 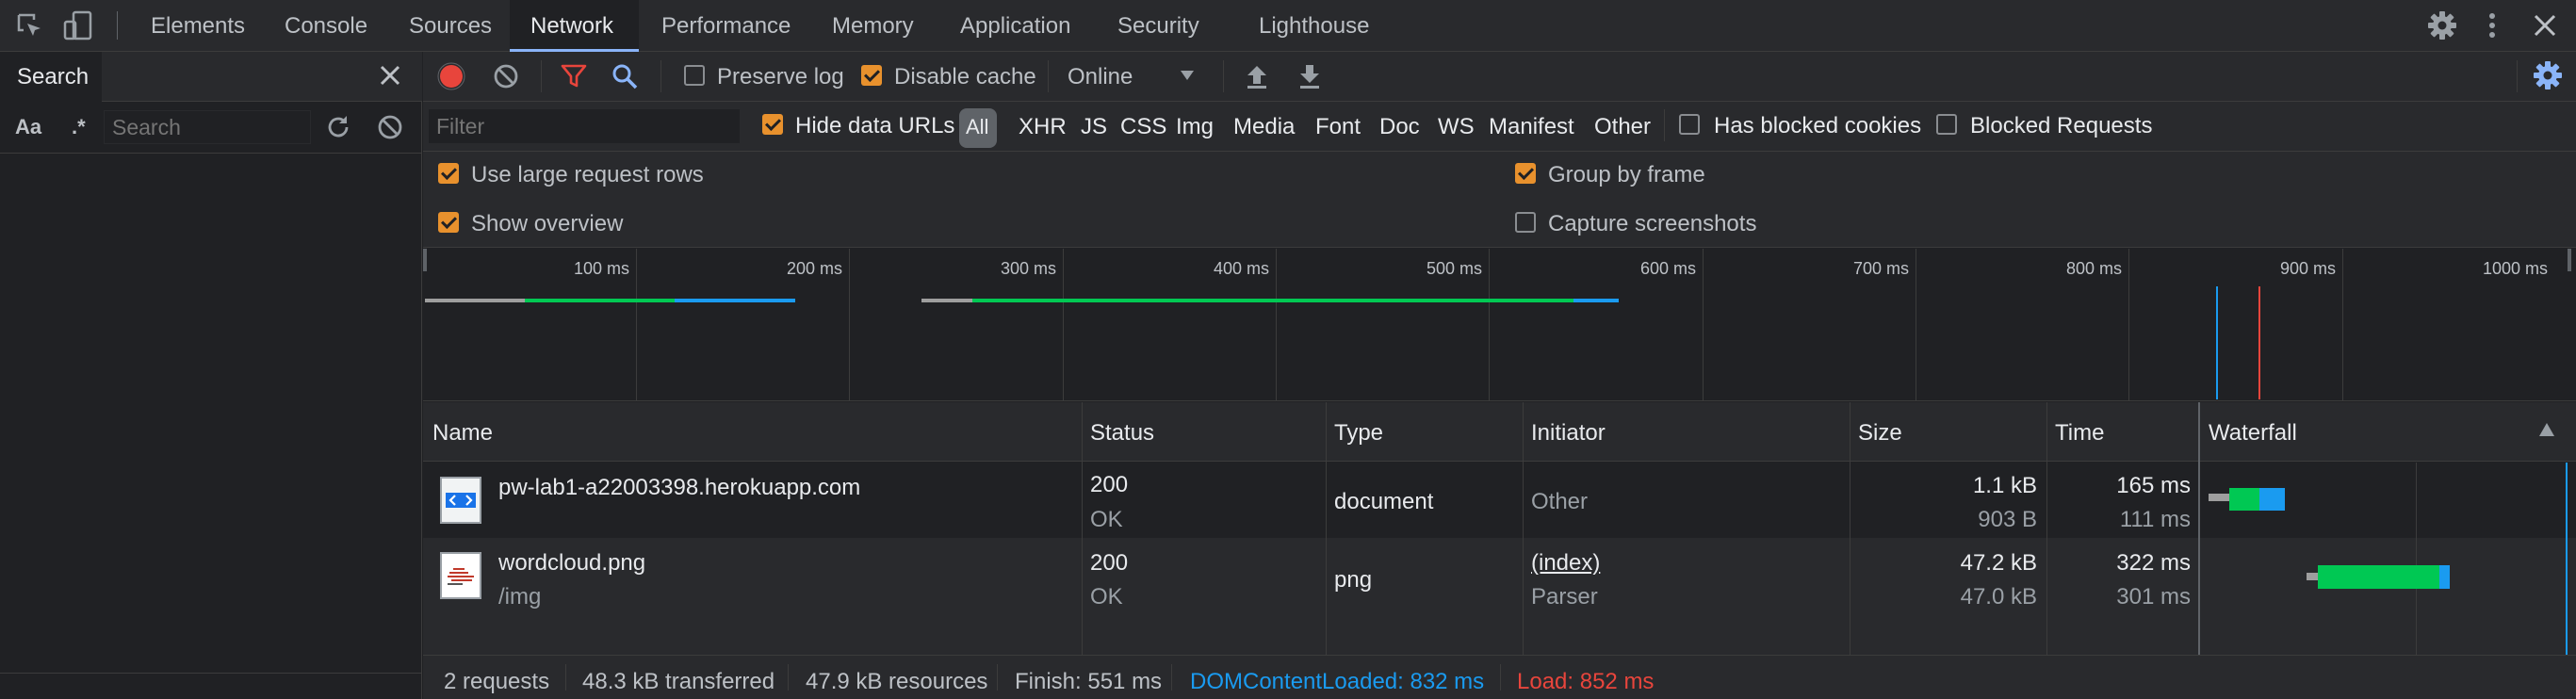 I want to click on tab-console: Console, so click(x=326, y=27).